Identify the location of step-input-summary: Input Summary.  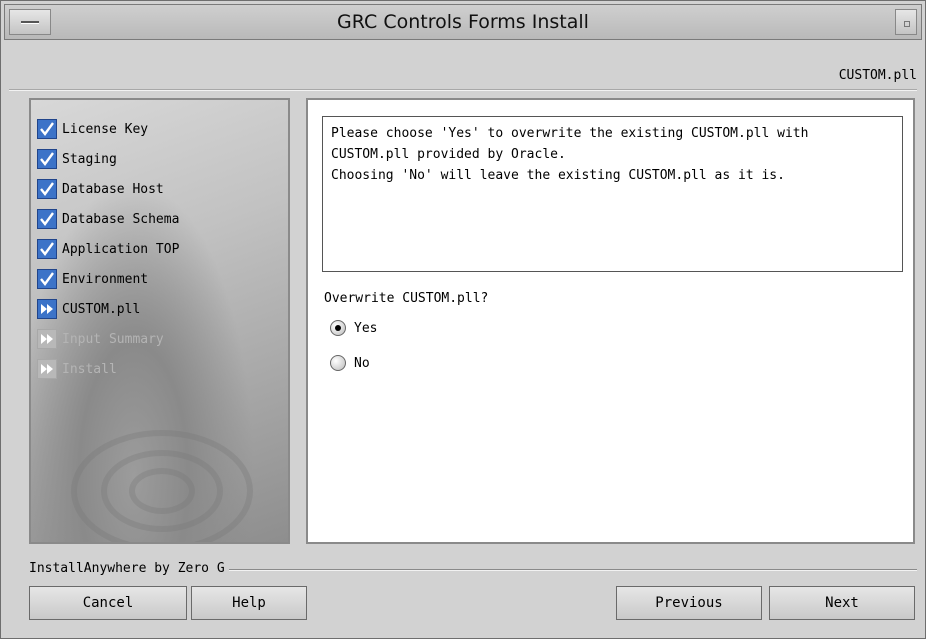
(108, 339).